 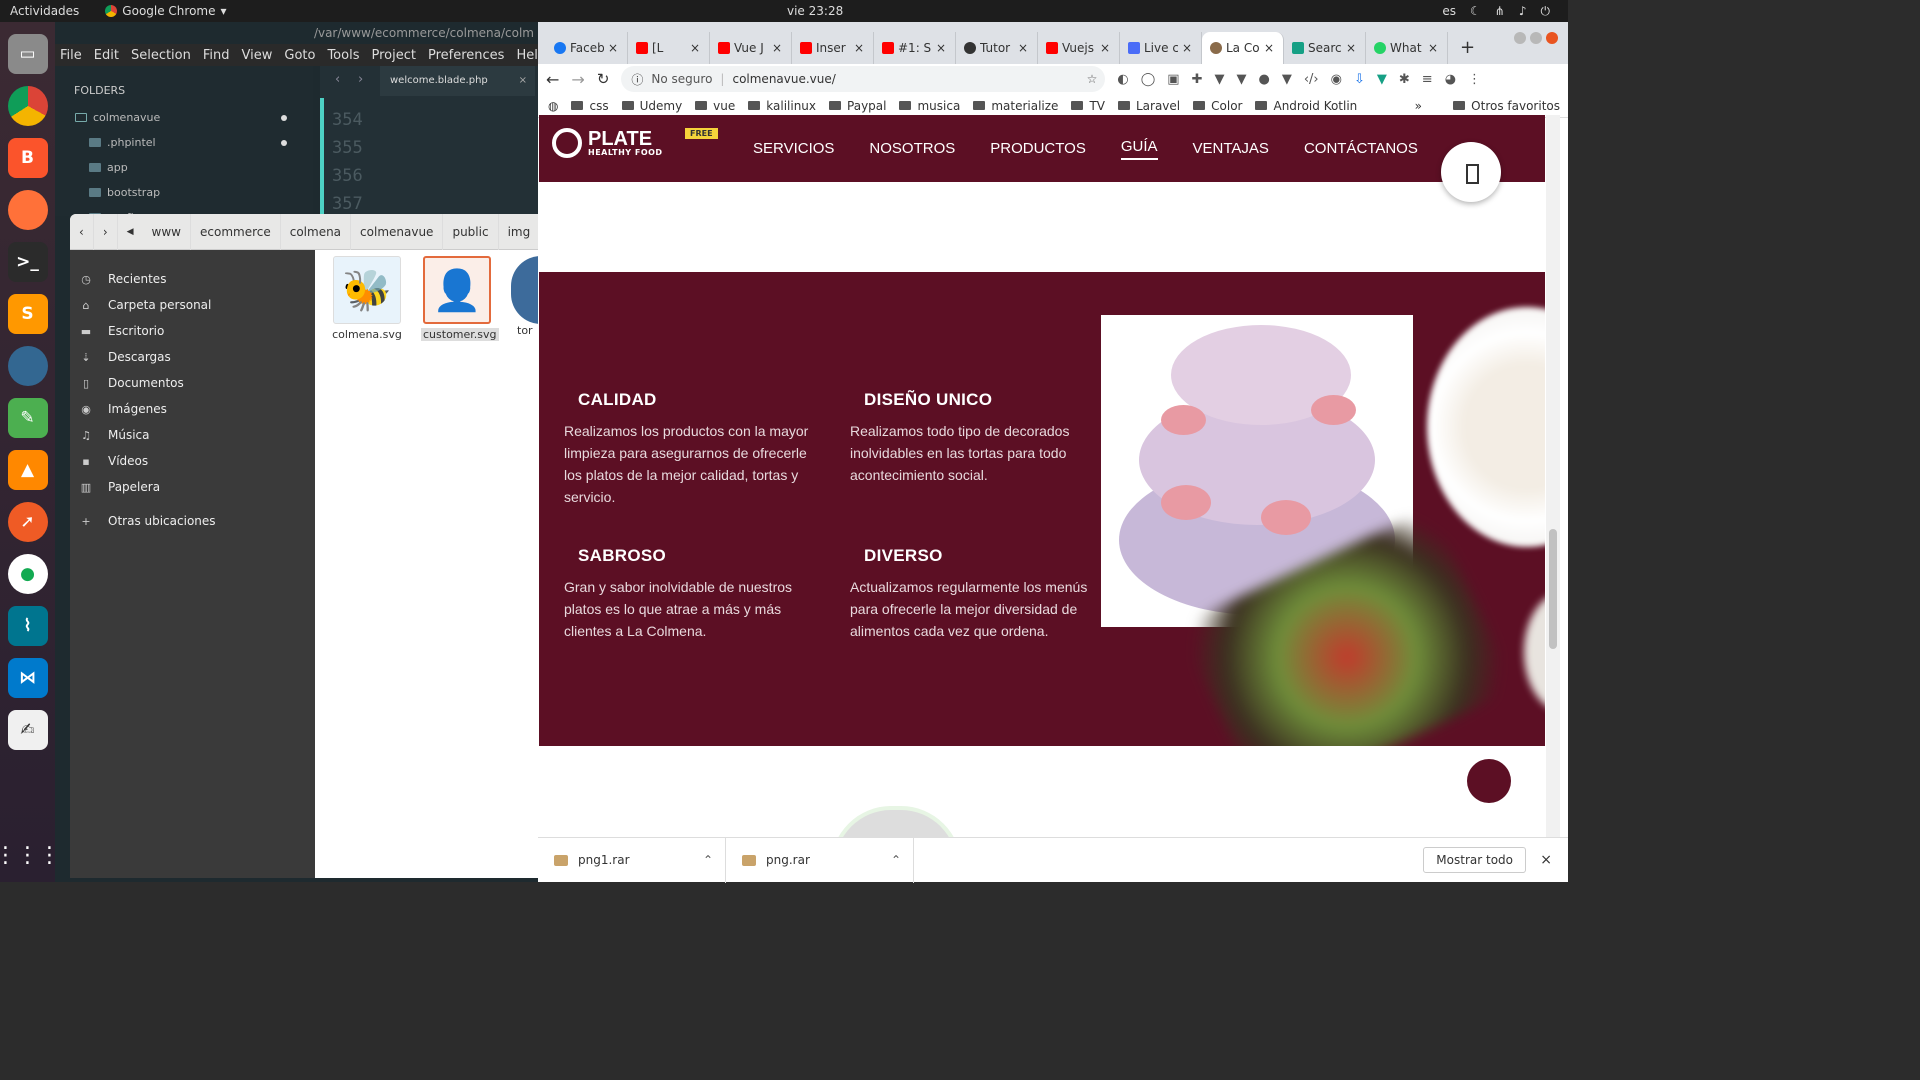 What do you see at coordinates (632, 860) in the screenshot?
I see `download-item: png1.rar ⌃` at bounding box center [632, 860].